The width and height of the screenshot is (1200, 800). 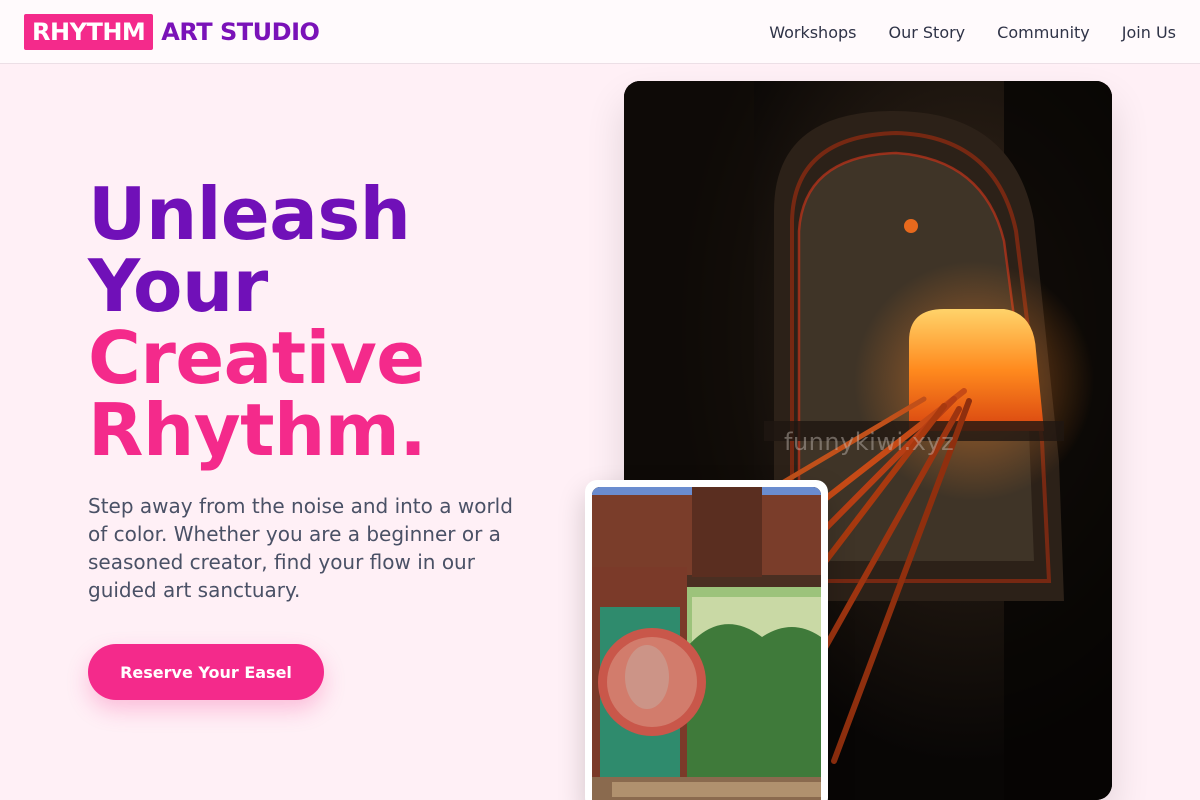 I want to click on headline-line-3: Creative, so click(x=256, y=358).